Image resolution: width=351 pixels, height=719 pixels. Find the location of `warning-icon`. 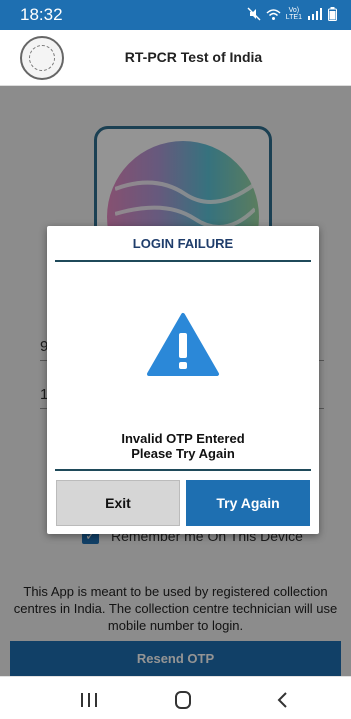

warning-icon is located at coordinates (183, 344).